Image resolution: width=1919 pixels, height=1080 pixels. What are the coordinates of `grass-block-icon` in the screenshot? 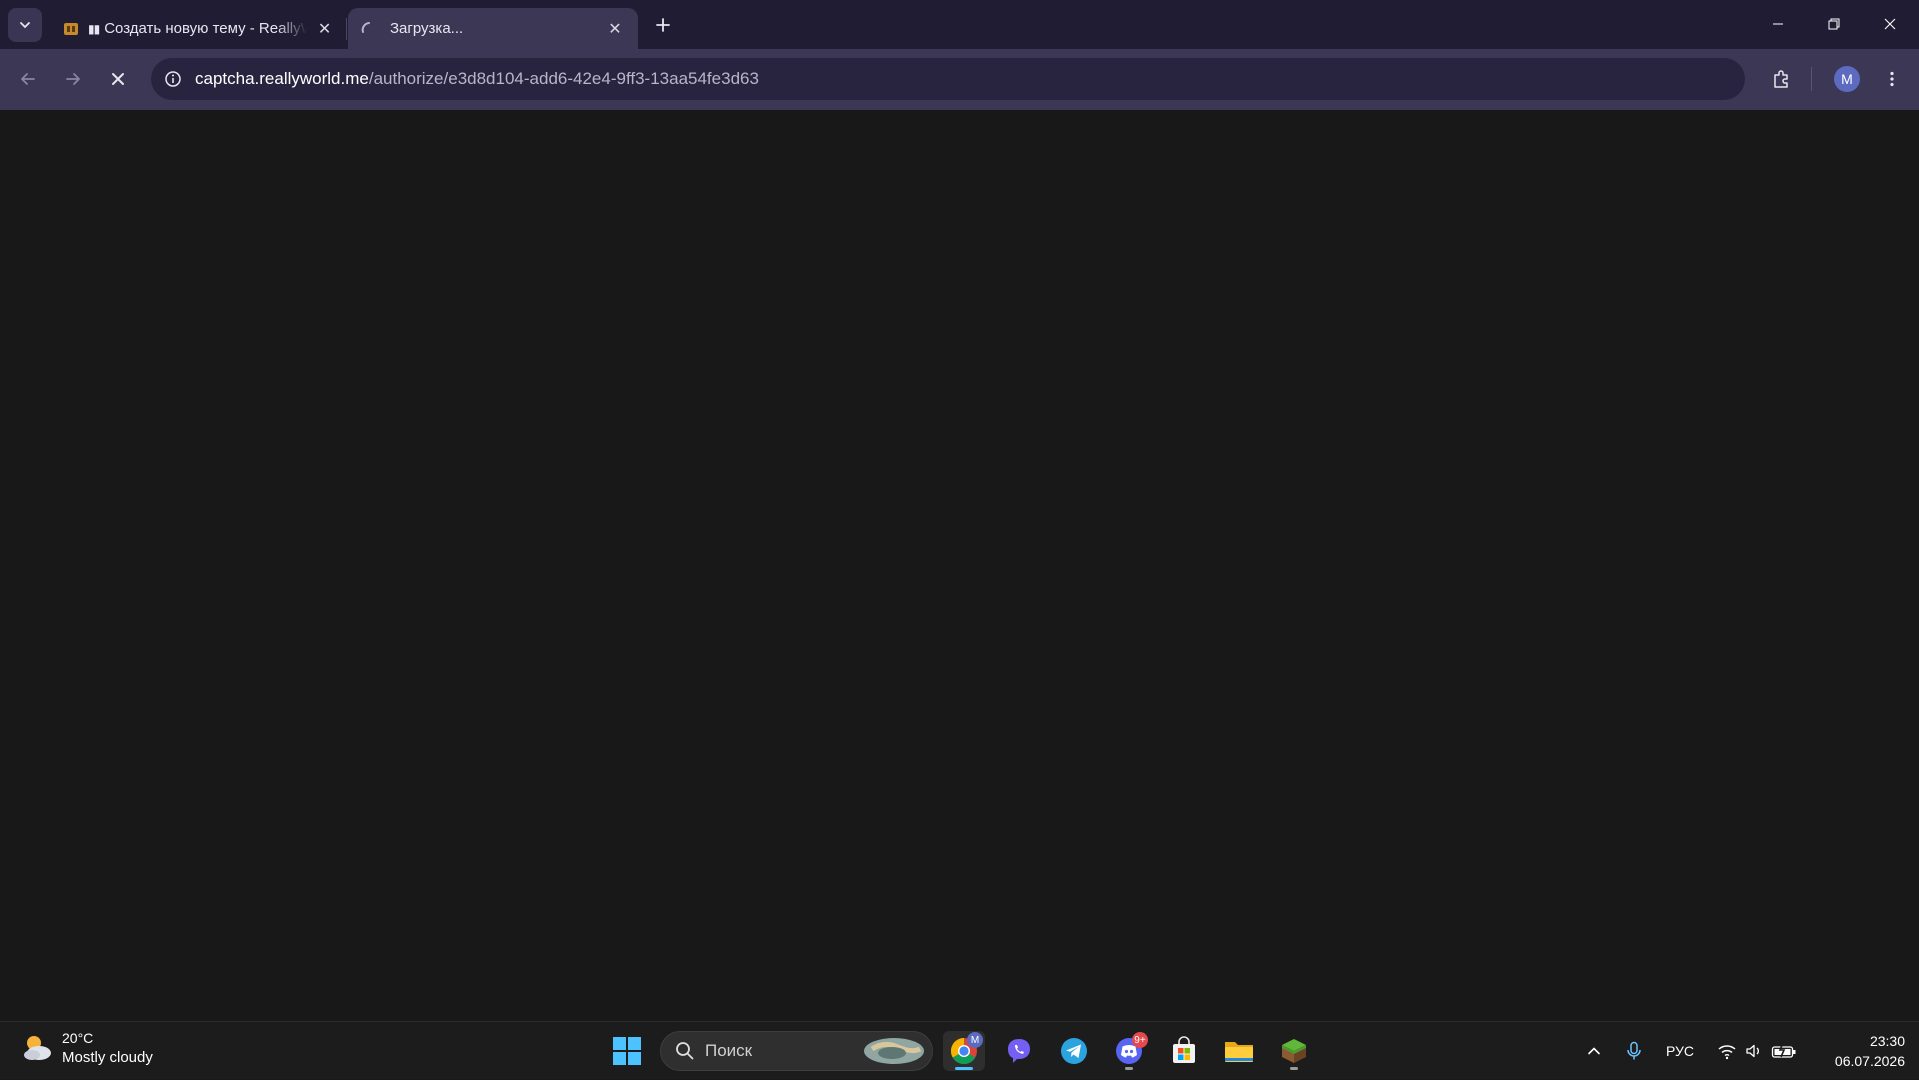 It's located at (1294, 1051).